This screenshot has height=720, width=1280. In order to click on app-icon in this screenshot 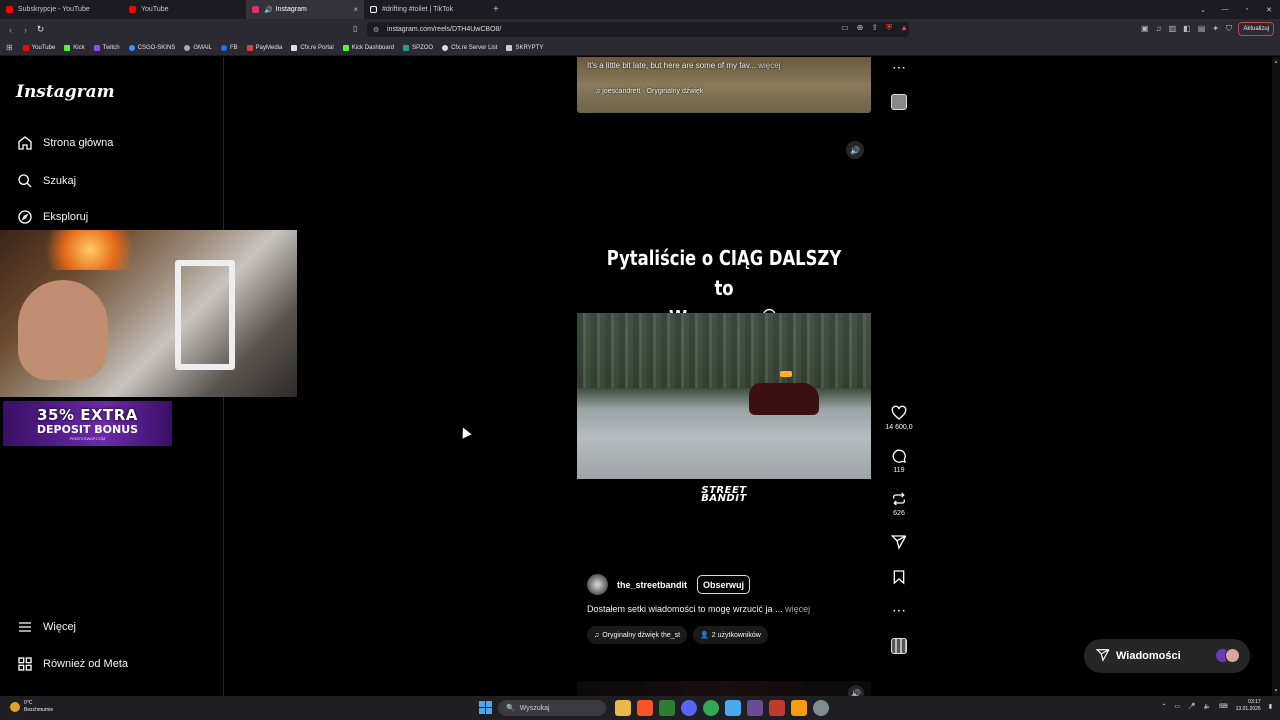, I will do `click(777, 708)`.